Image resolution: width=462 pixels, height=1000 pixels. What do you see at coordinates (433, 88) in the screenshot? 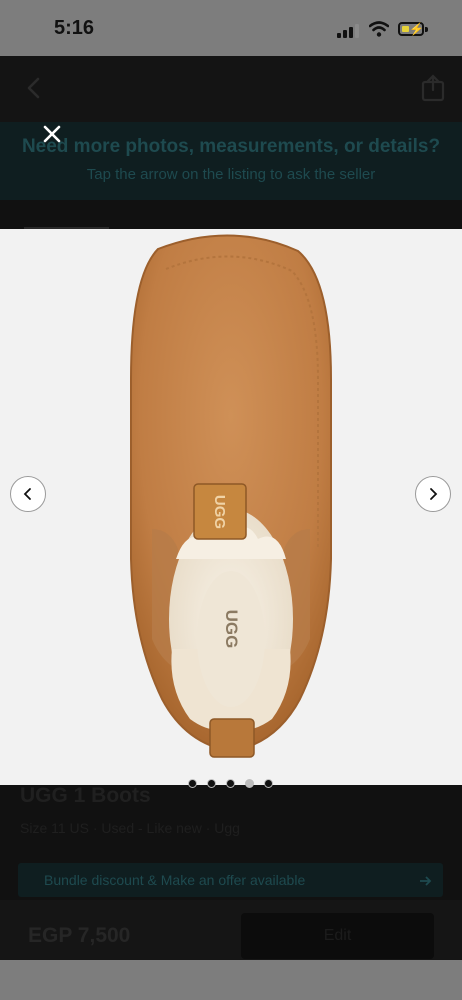
I see `share-icon` at bounding box center [433, 88].